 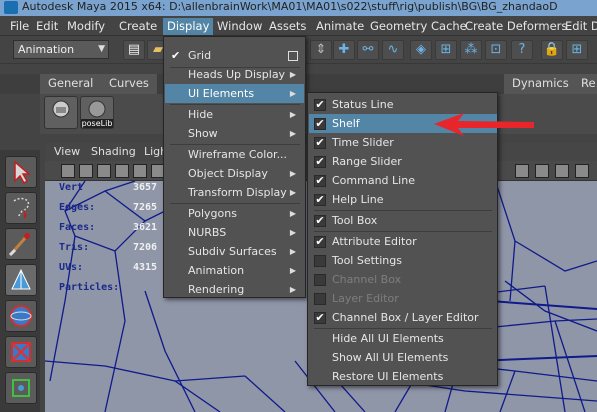 What do you see at coordinates (321, 50) in the screenshot?
I see `snap-toggle-icon: ⇕` at bounding box center [321, 50].